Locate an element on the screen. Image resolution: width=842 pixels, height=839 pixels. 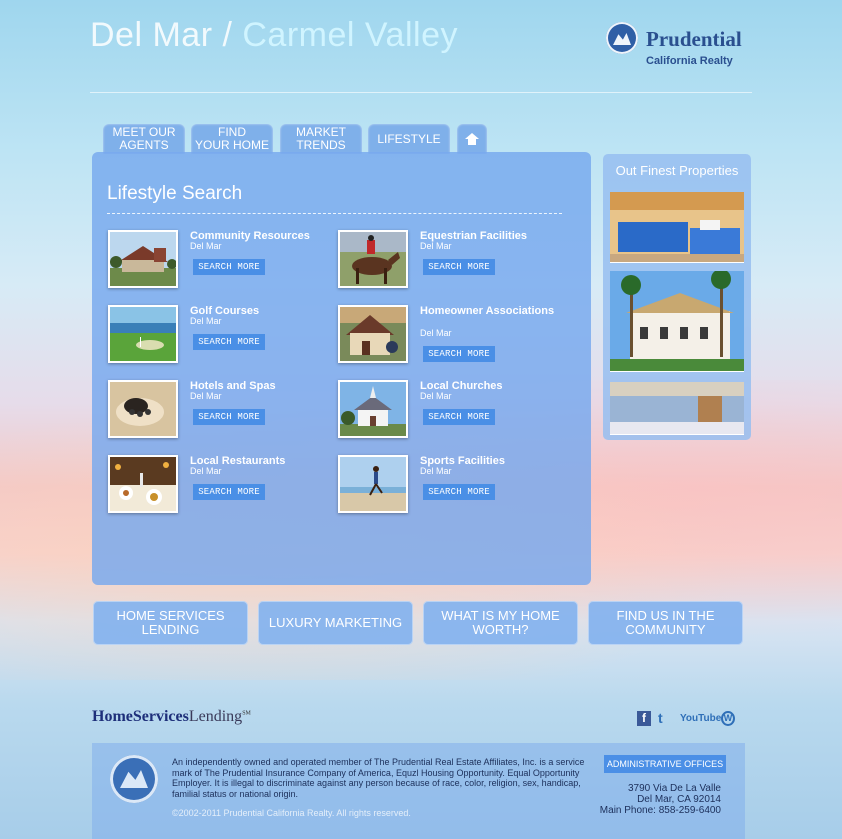
site-title: Del Mar / Carmel Valley is located at coordinates (274, 35).